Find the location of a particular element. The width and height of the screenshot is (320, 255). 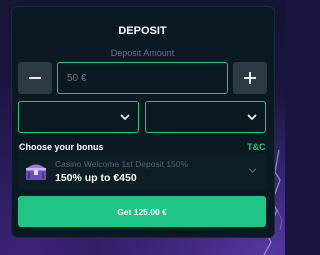

bonus-heading: Choose your bonus is located at coordinates (61, 147).